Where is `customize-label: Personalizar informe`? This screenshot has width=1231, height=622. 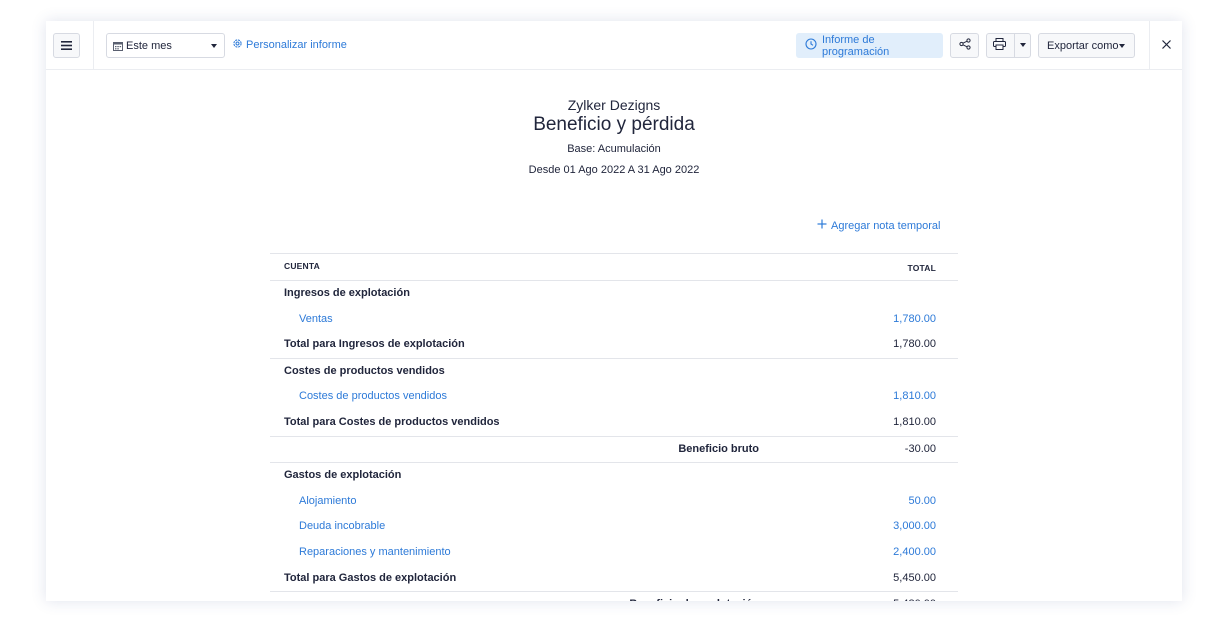 customize-label: Personalizar informe is located at coordinates (296, 45).